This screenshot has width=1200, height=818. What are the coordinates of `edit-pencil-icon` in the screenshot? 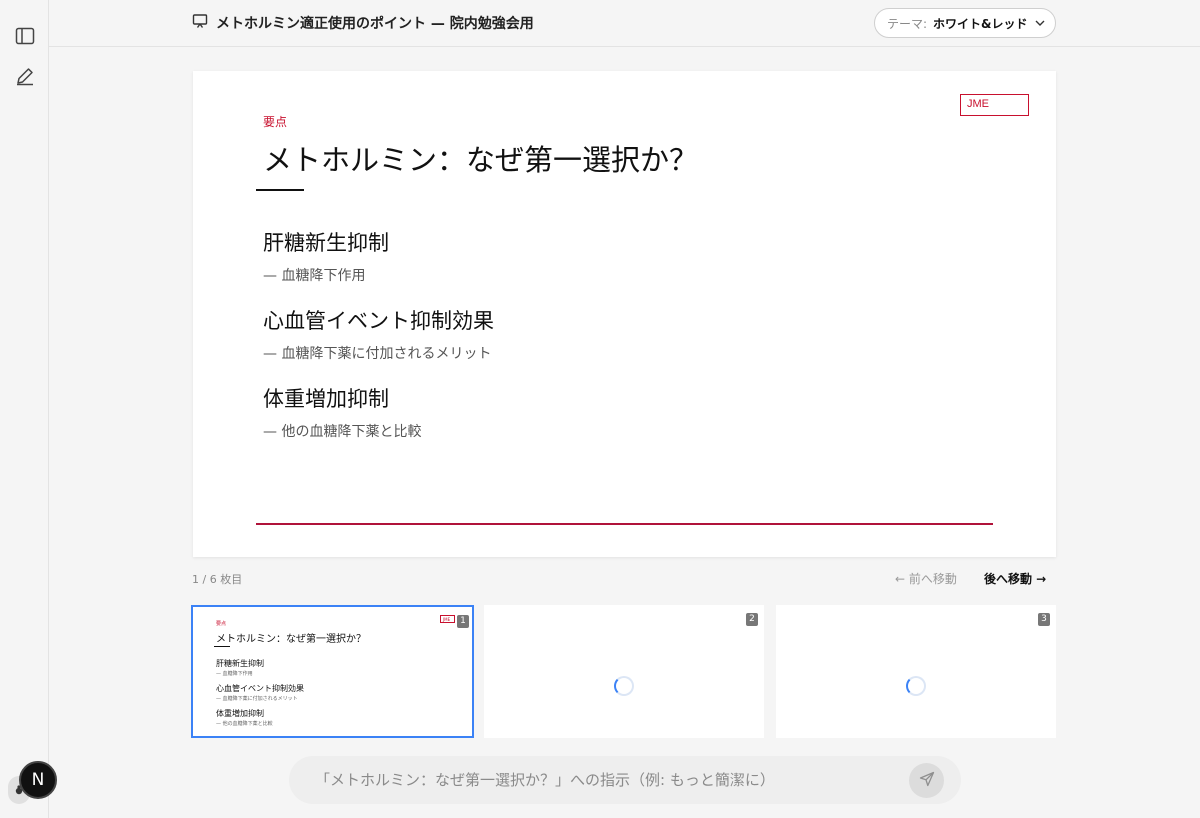 It's located at (25, 76).